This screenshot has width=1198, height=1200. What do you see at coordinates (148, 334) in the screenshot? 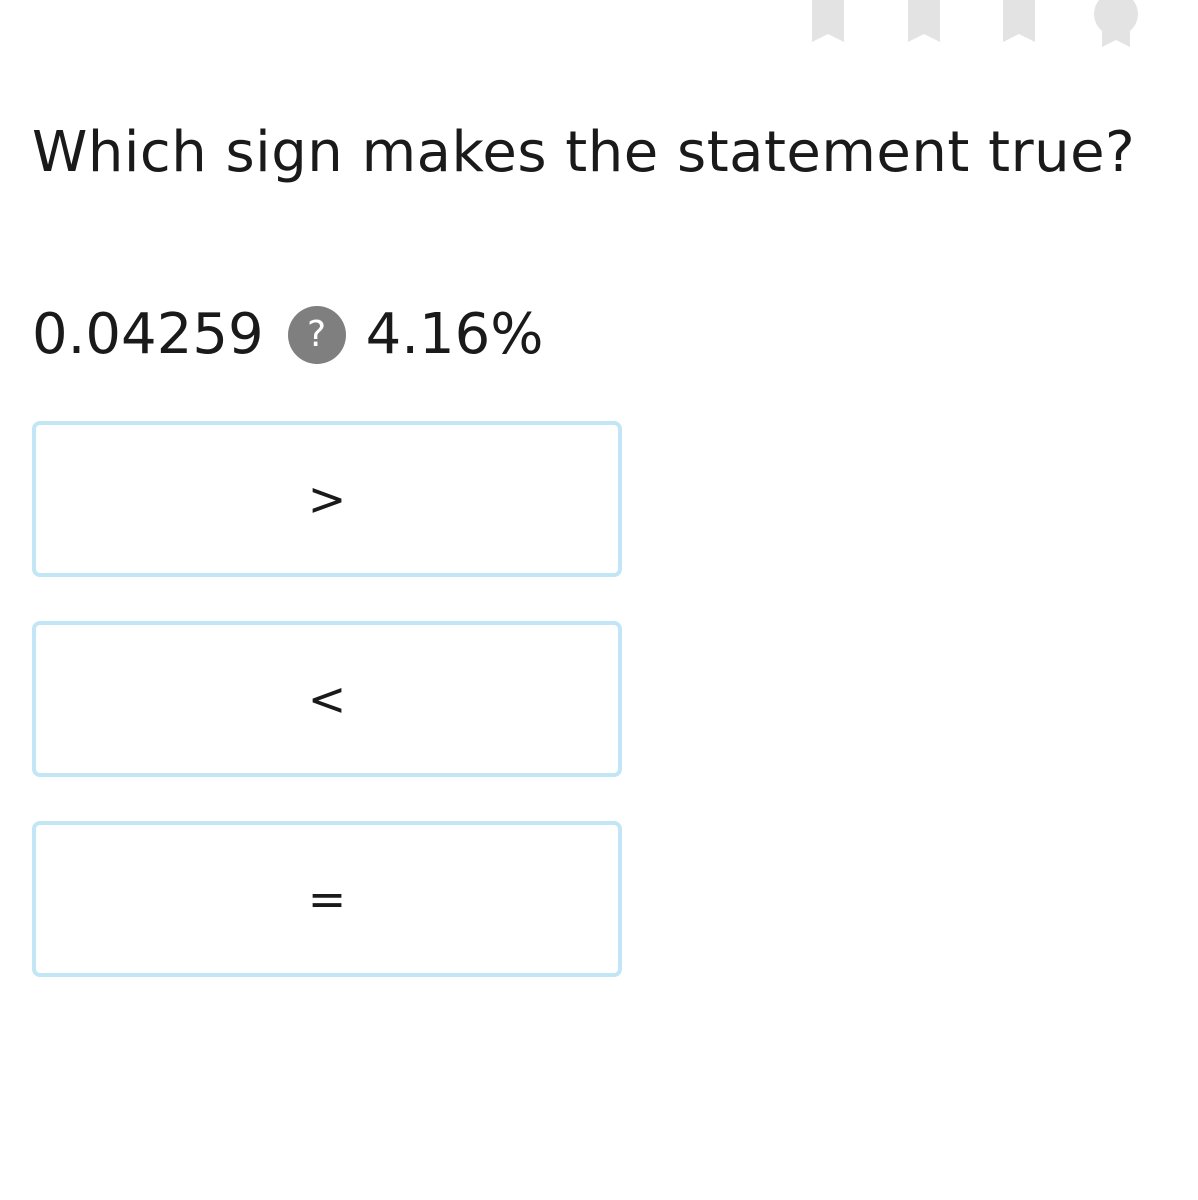
I see `left-value: 0.04259` at bounding box center [148, 334].